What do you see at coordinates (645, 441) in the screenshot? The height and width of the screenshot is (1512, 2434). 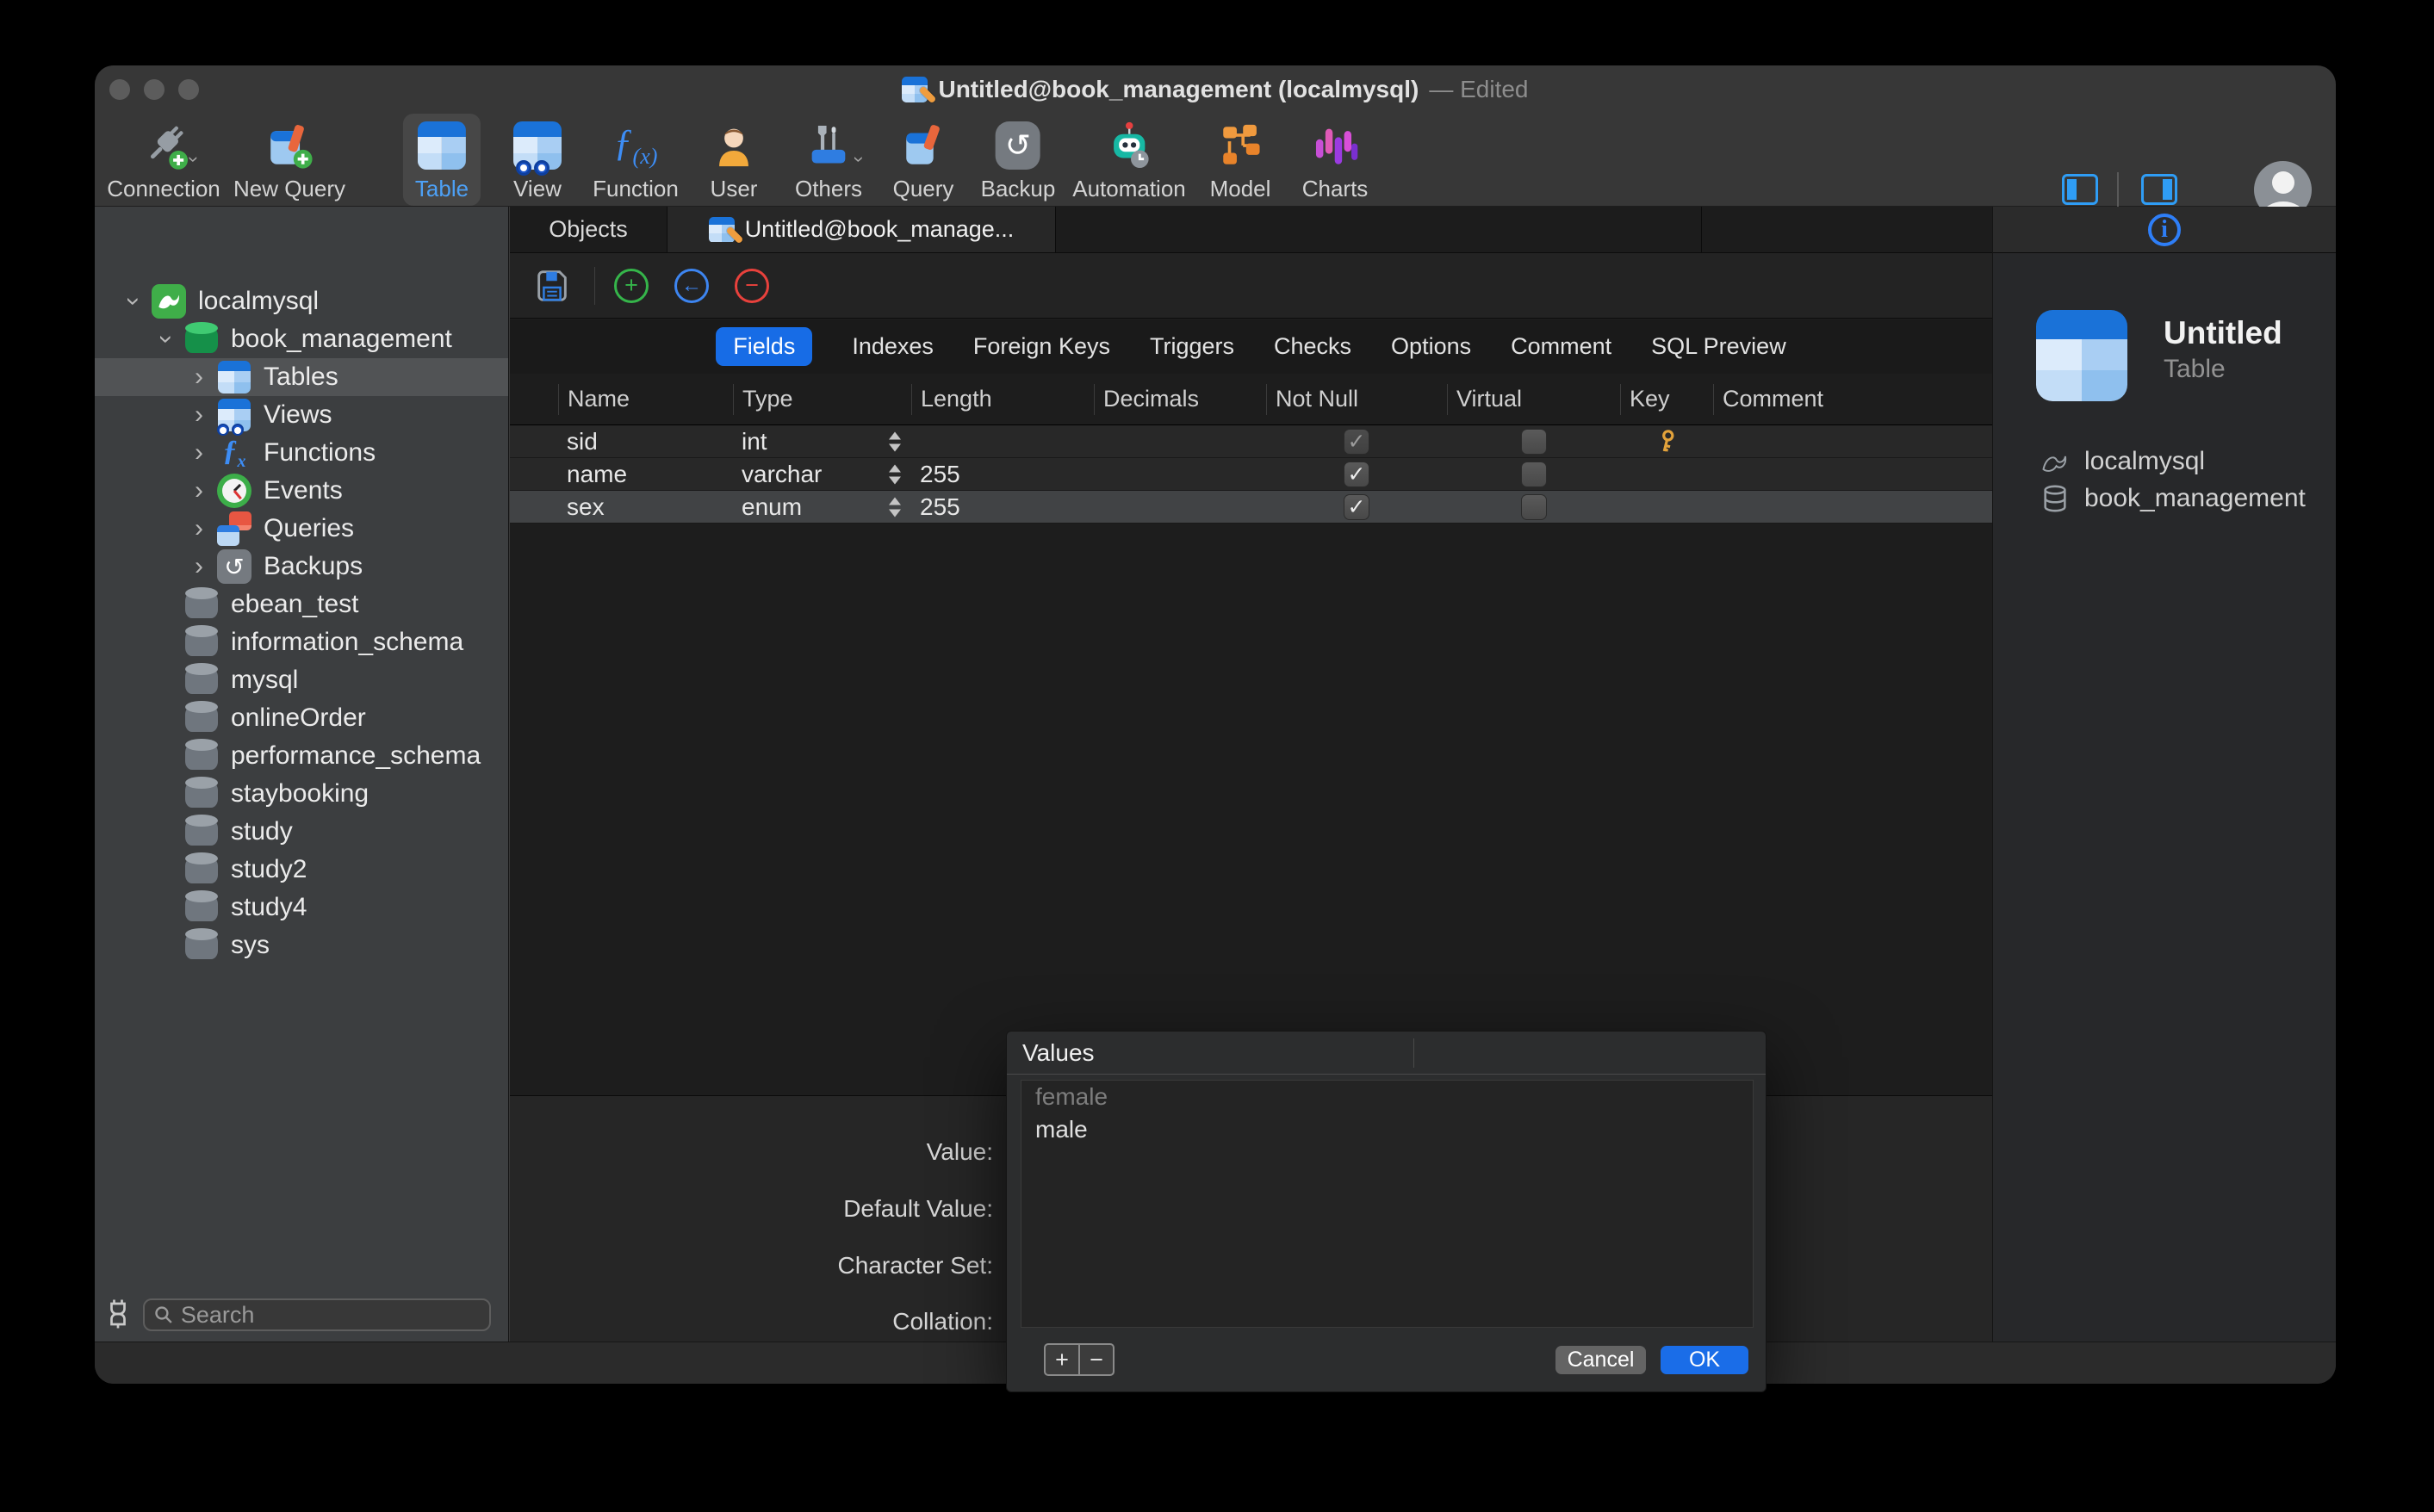 I see `field-name-cell: sid` at bounding box center [645, 441].